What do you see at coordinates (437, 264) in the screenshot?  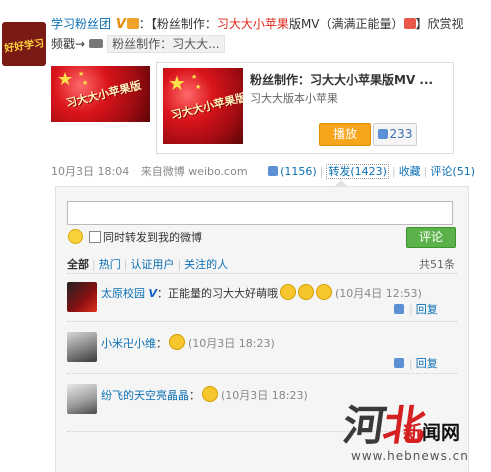 I see `comment-total: 共51条` at bounding box center [437, 264].